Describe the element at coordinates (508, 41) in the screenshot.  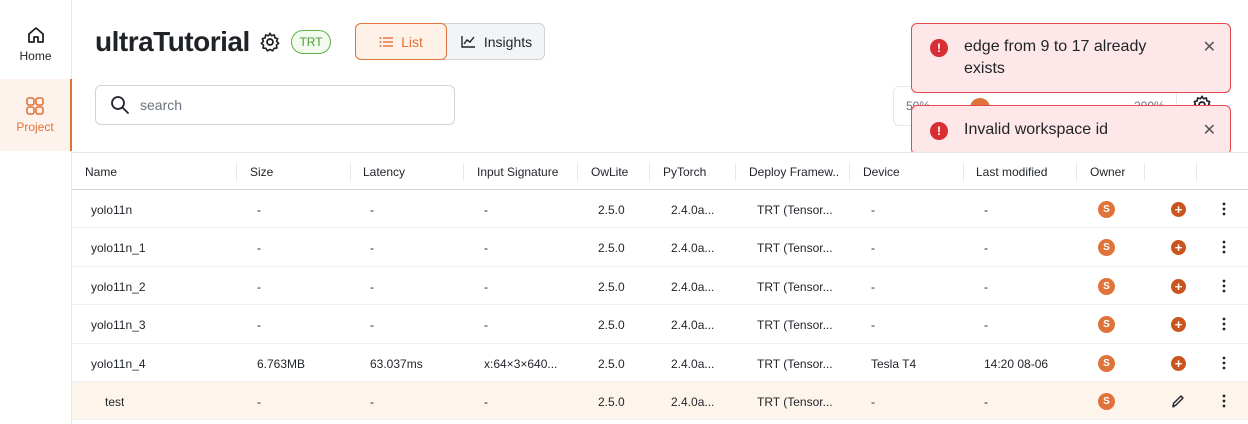
I see `tab-insights-label: Insights` at that location.